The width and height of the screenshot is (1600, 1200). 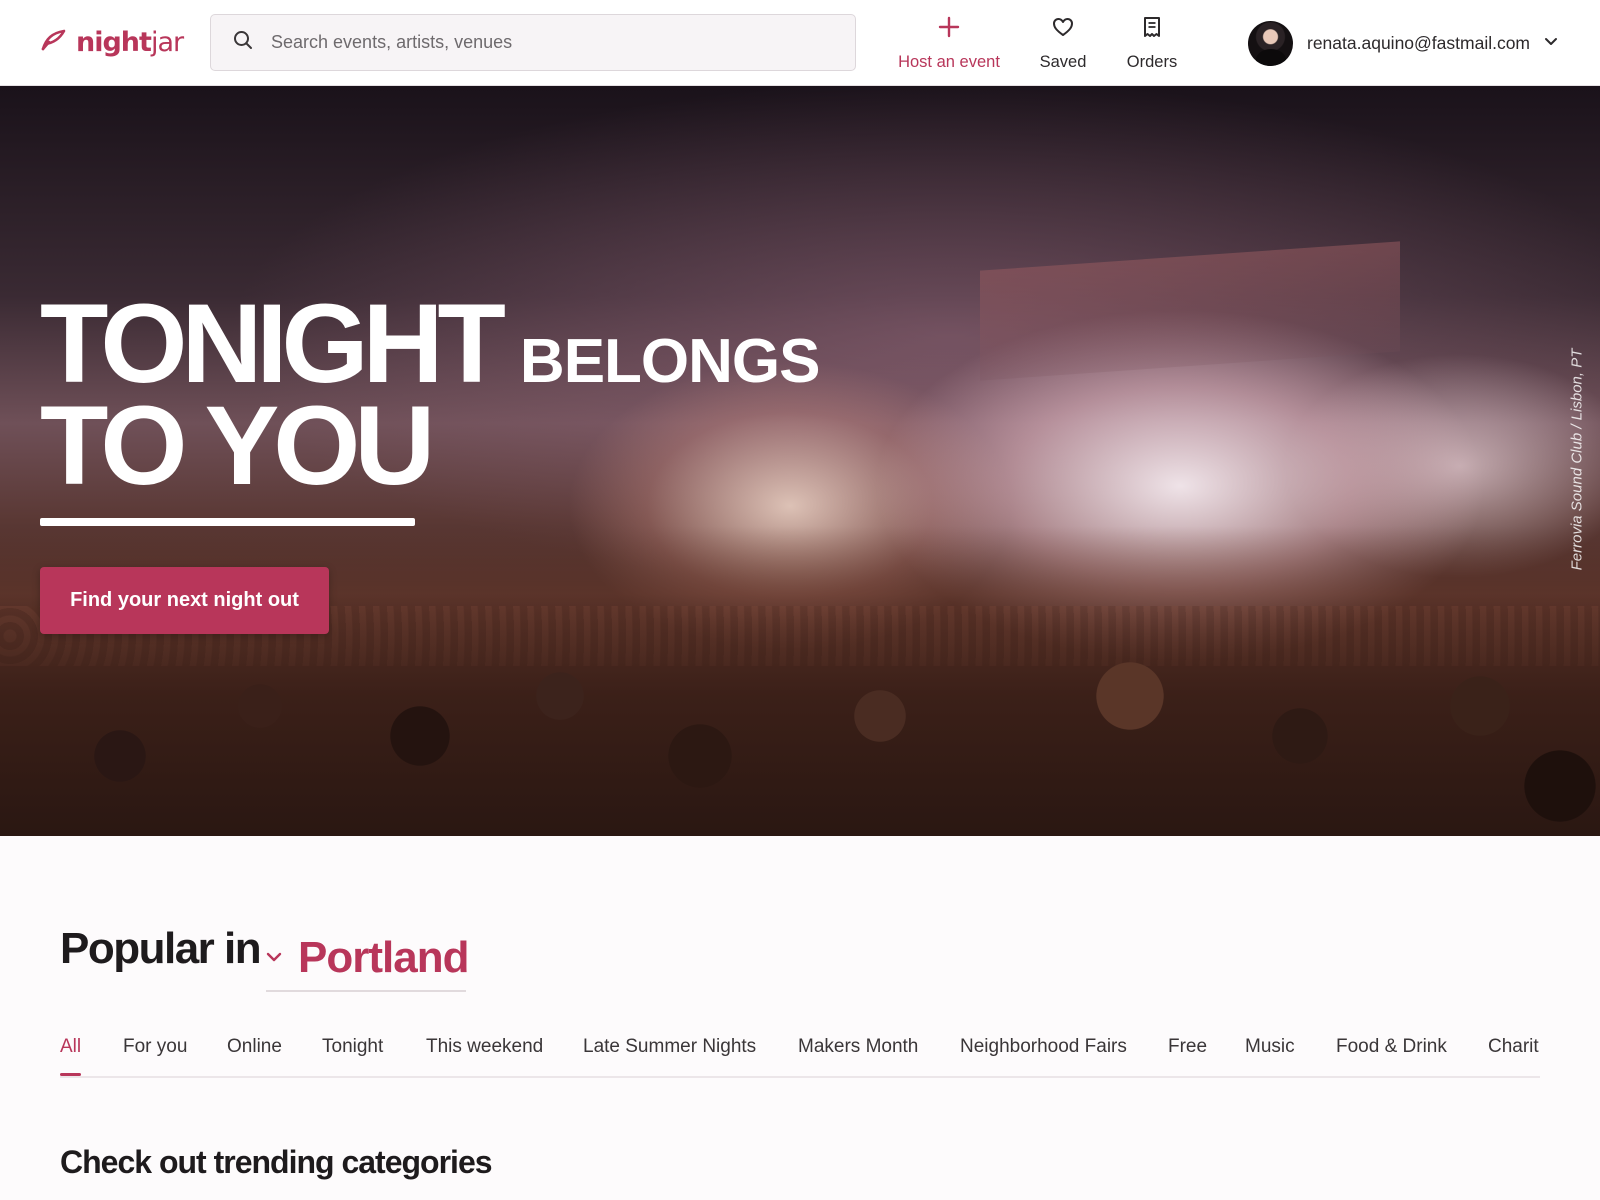 I want to click on hero-headline: TONIGHT BELONGS TO YOU, so click(x=430, y=394).